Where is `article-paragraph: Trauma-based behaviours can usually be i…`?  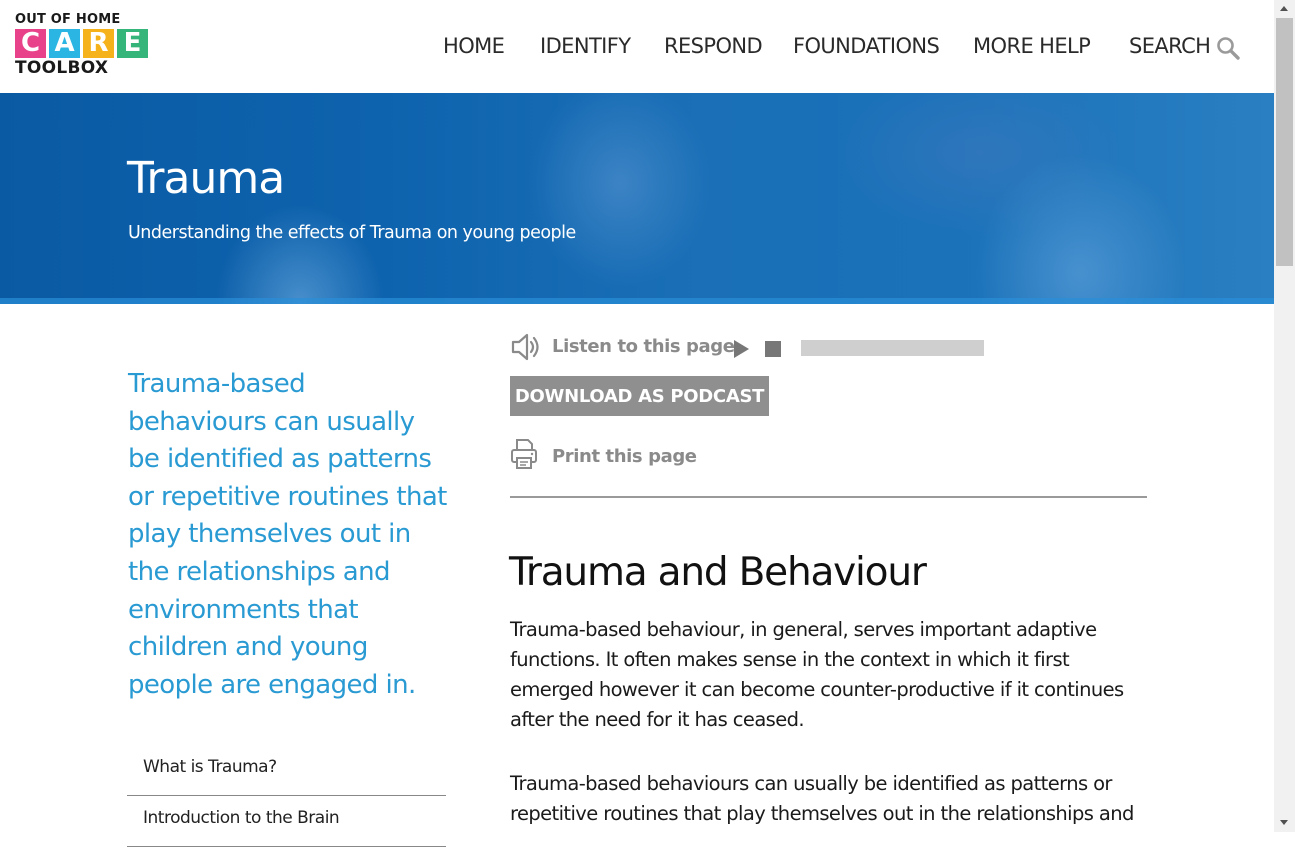
article-paragraph: Trauma-based behaviours can usually be i… is located at coordinates (822, 798).